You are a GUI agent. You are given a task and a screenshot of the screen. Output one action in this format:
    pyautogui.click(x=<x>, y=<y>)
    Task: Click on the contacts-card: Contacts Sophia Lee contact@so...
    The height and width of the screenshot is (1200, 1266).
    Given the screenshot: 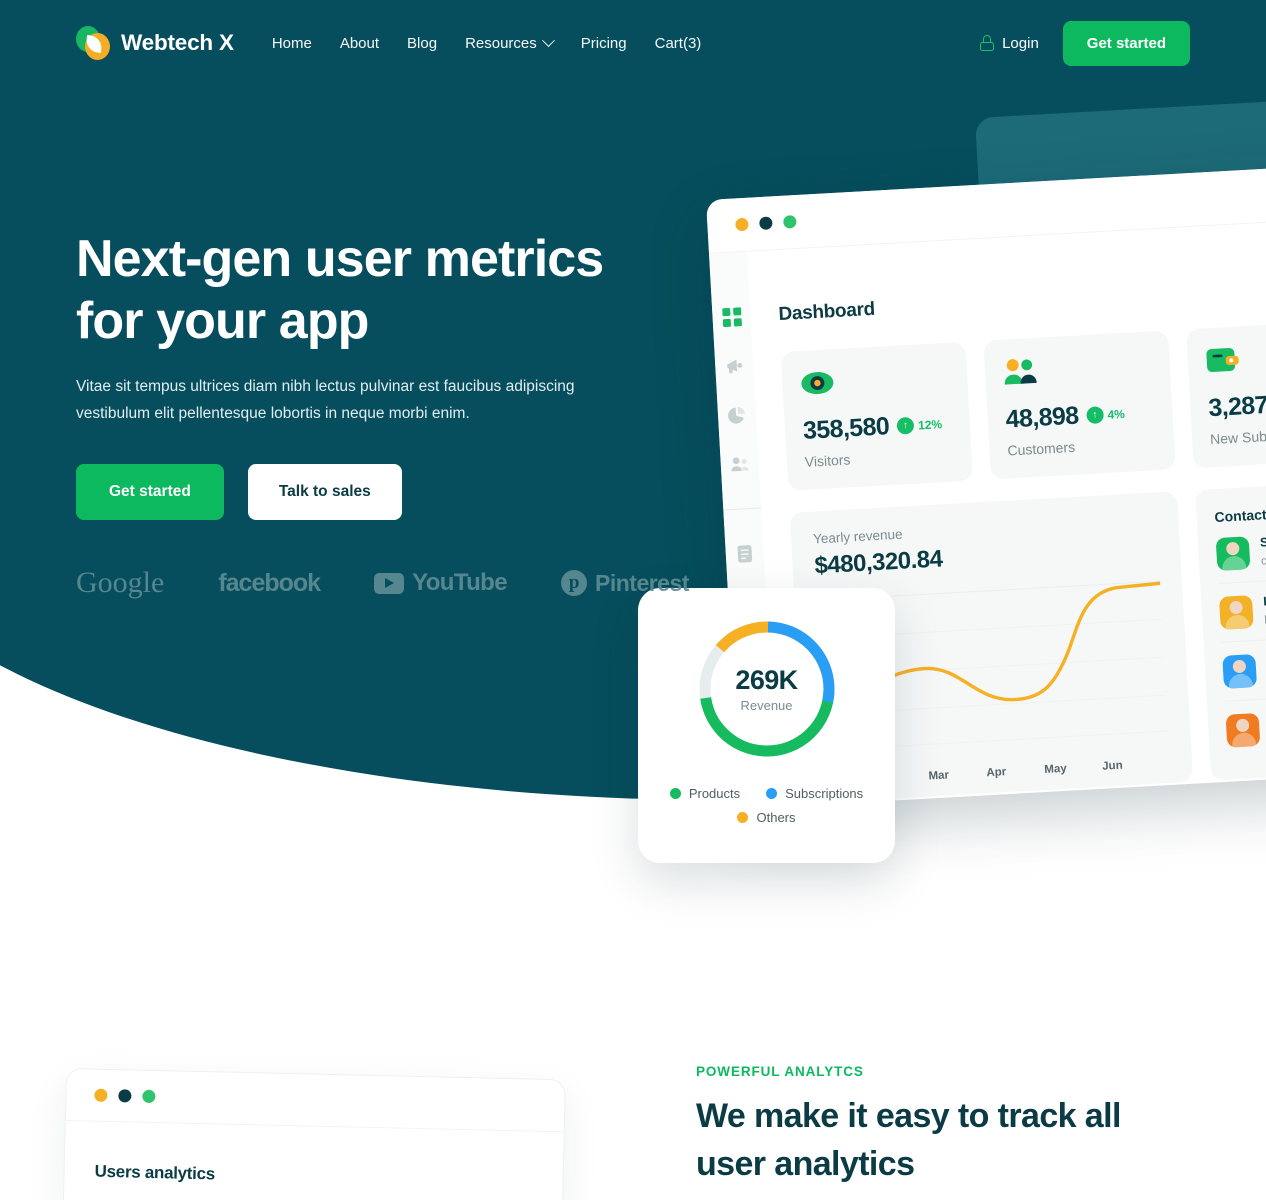 What is the action you would take?
    pyautogui.click(x=1230, y=629)
    